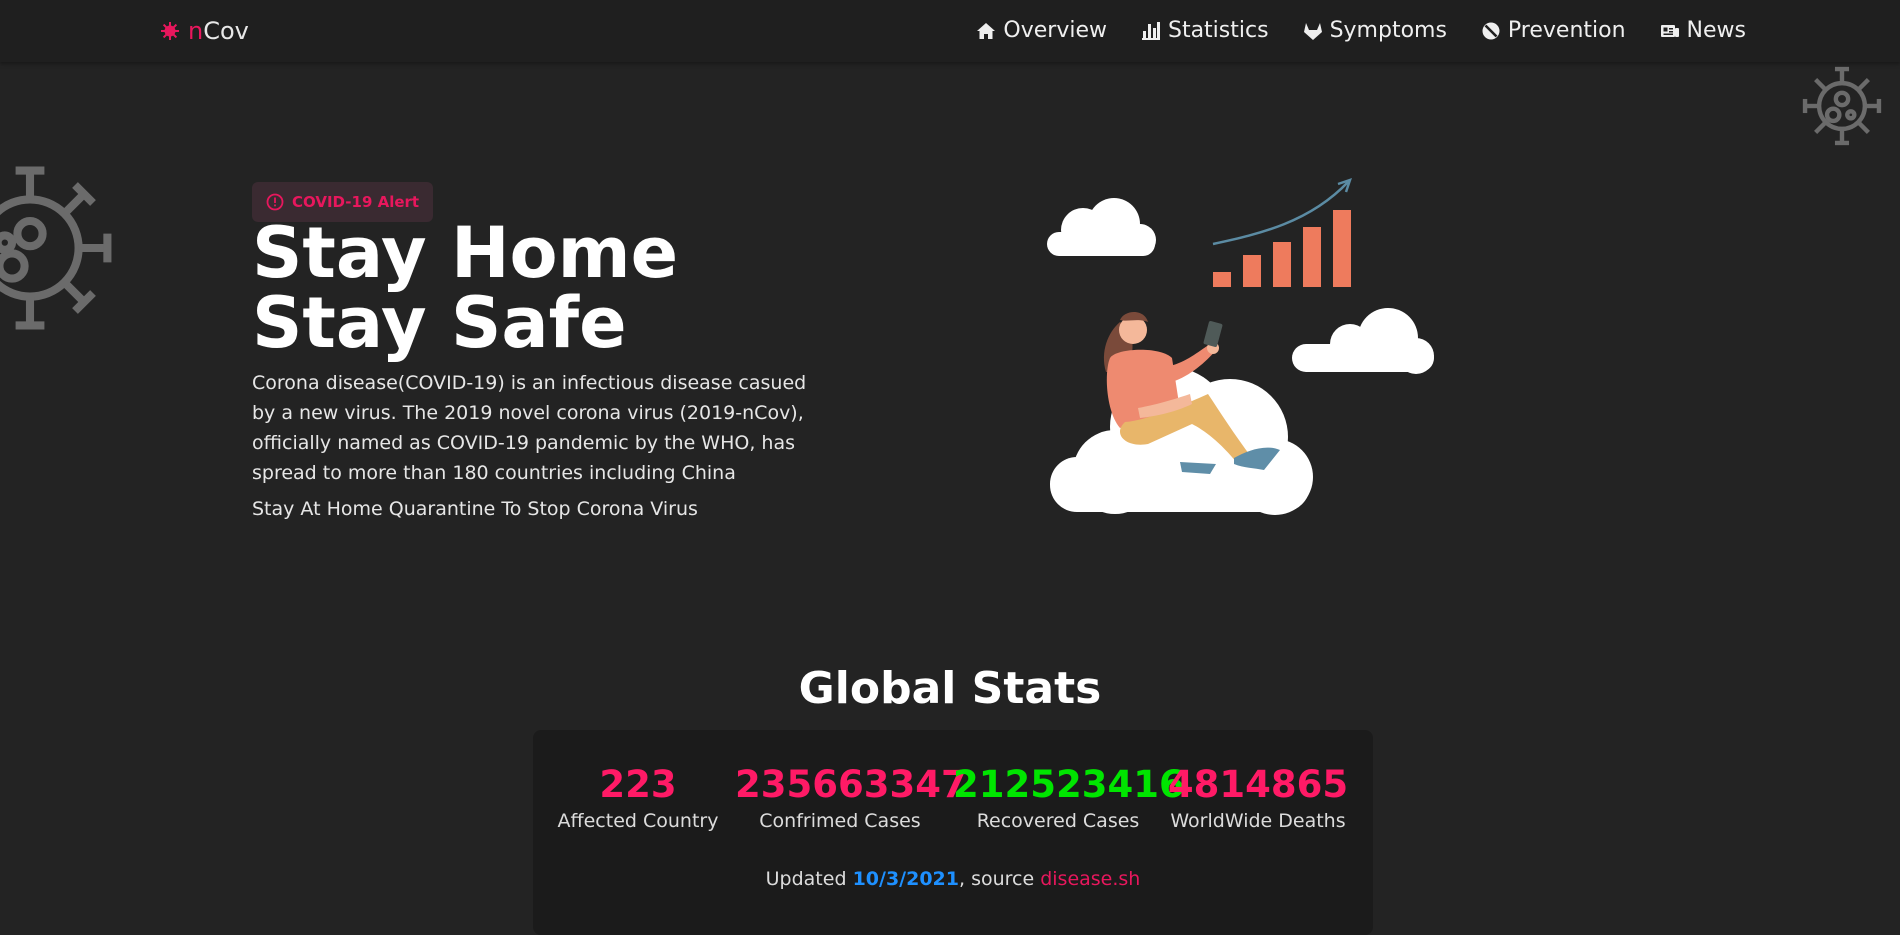 The image size is (1900, 935). Describe the element at coordinates (1716, 30) in the screenshot. I see `nav-news-label: News` at that location.